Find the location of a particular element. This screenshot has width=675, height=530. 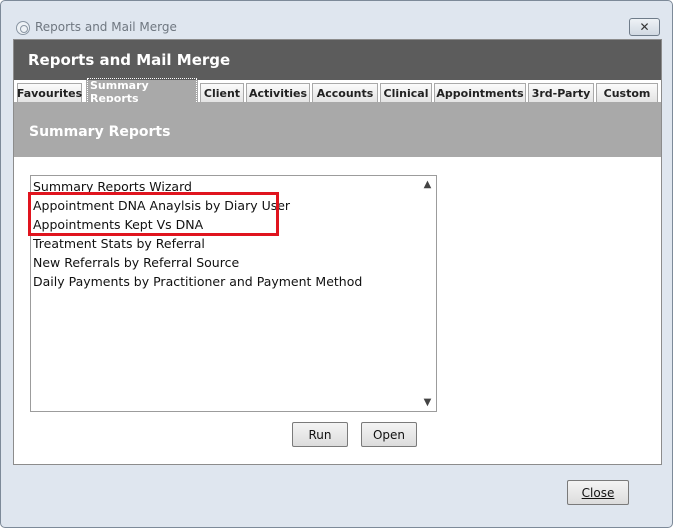

tab-appointments: Appointments is located at coordinates (480, 92).